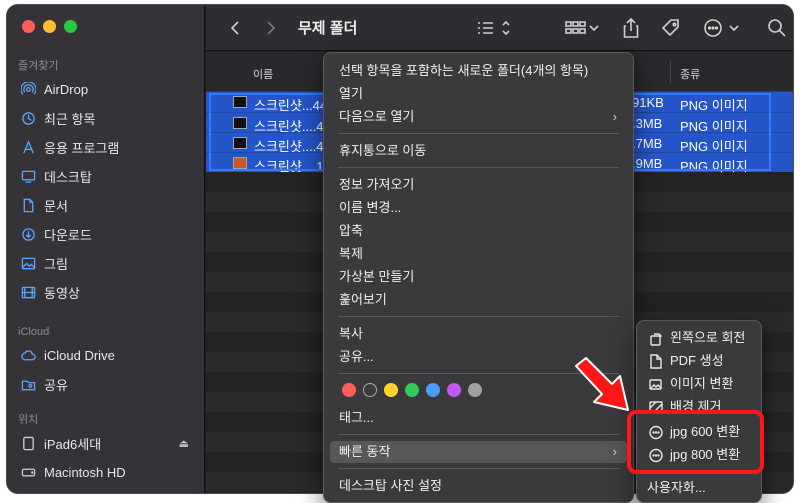  Describe the element at coordinates (106, 384) in the screenshot. I see `sidebar-item-shared: 공유` at that location.